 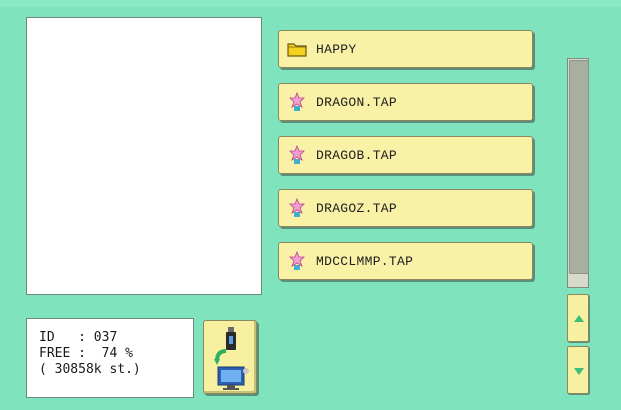 What do you see at coordinates (405, 208) in the screenshot?
I see `file-item-dragoz-tap: DRAGOZ.TAP` at bounding box center [405, 208].